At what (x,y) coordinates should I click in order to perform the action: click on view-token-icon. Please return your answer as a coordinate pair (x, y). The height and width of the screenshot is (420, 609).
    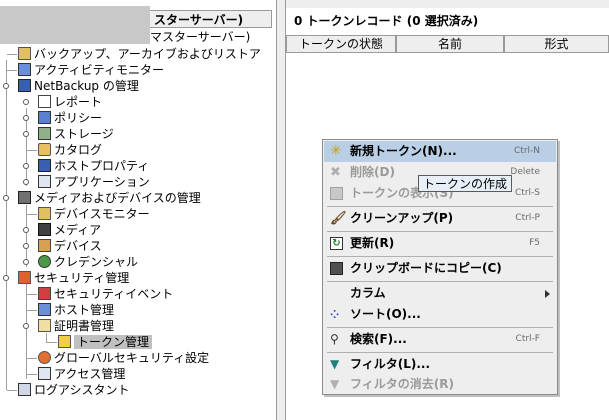
    Looking at the image, I should click on (336, 193).